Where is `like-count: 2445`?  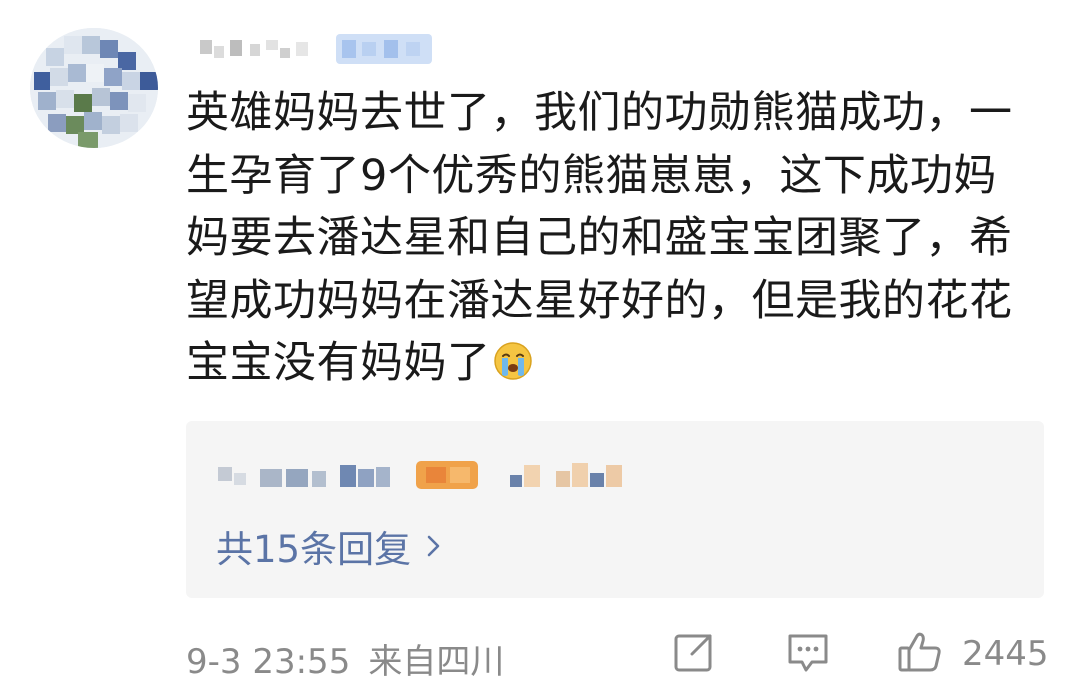
like-count: 2445 is located at coordinates (1005, 654).